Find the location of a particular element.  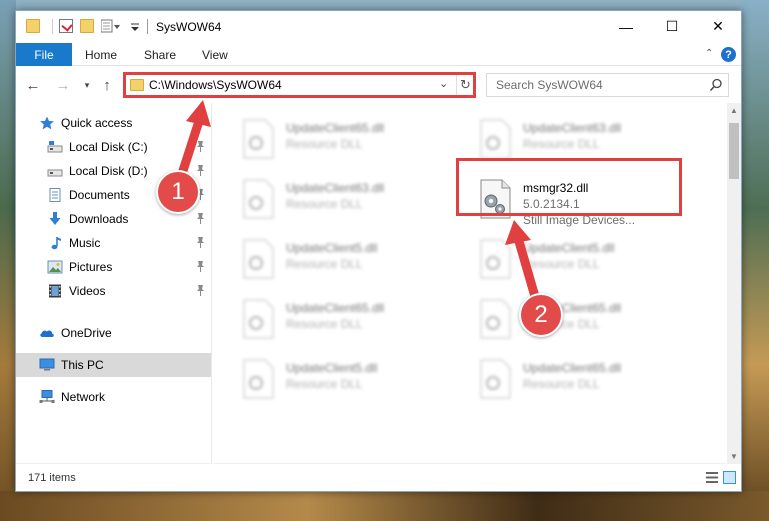

scrollbar-thumb is located at coordinates (734, 151).